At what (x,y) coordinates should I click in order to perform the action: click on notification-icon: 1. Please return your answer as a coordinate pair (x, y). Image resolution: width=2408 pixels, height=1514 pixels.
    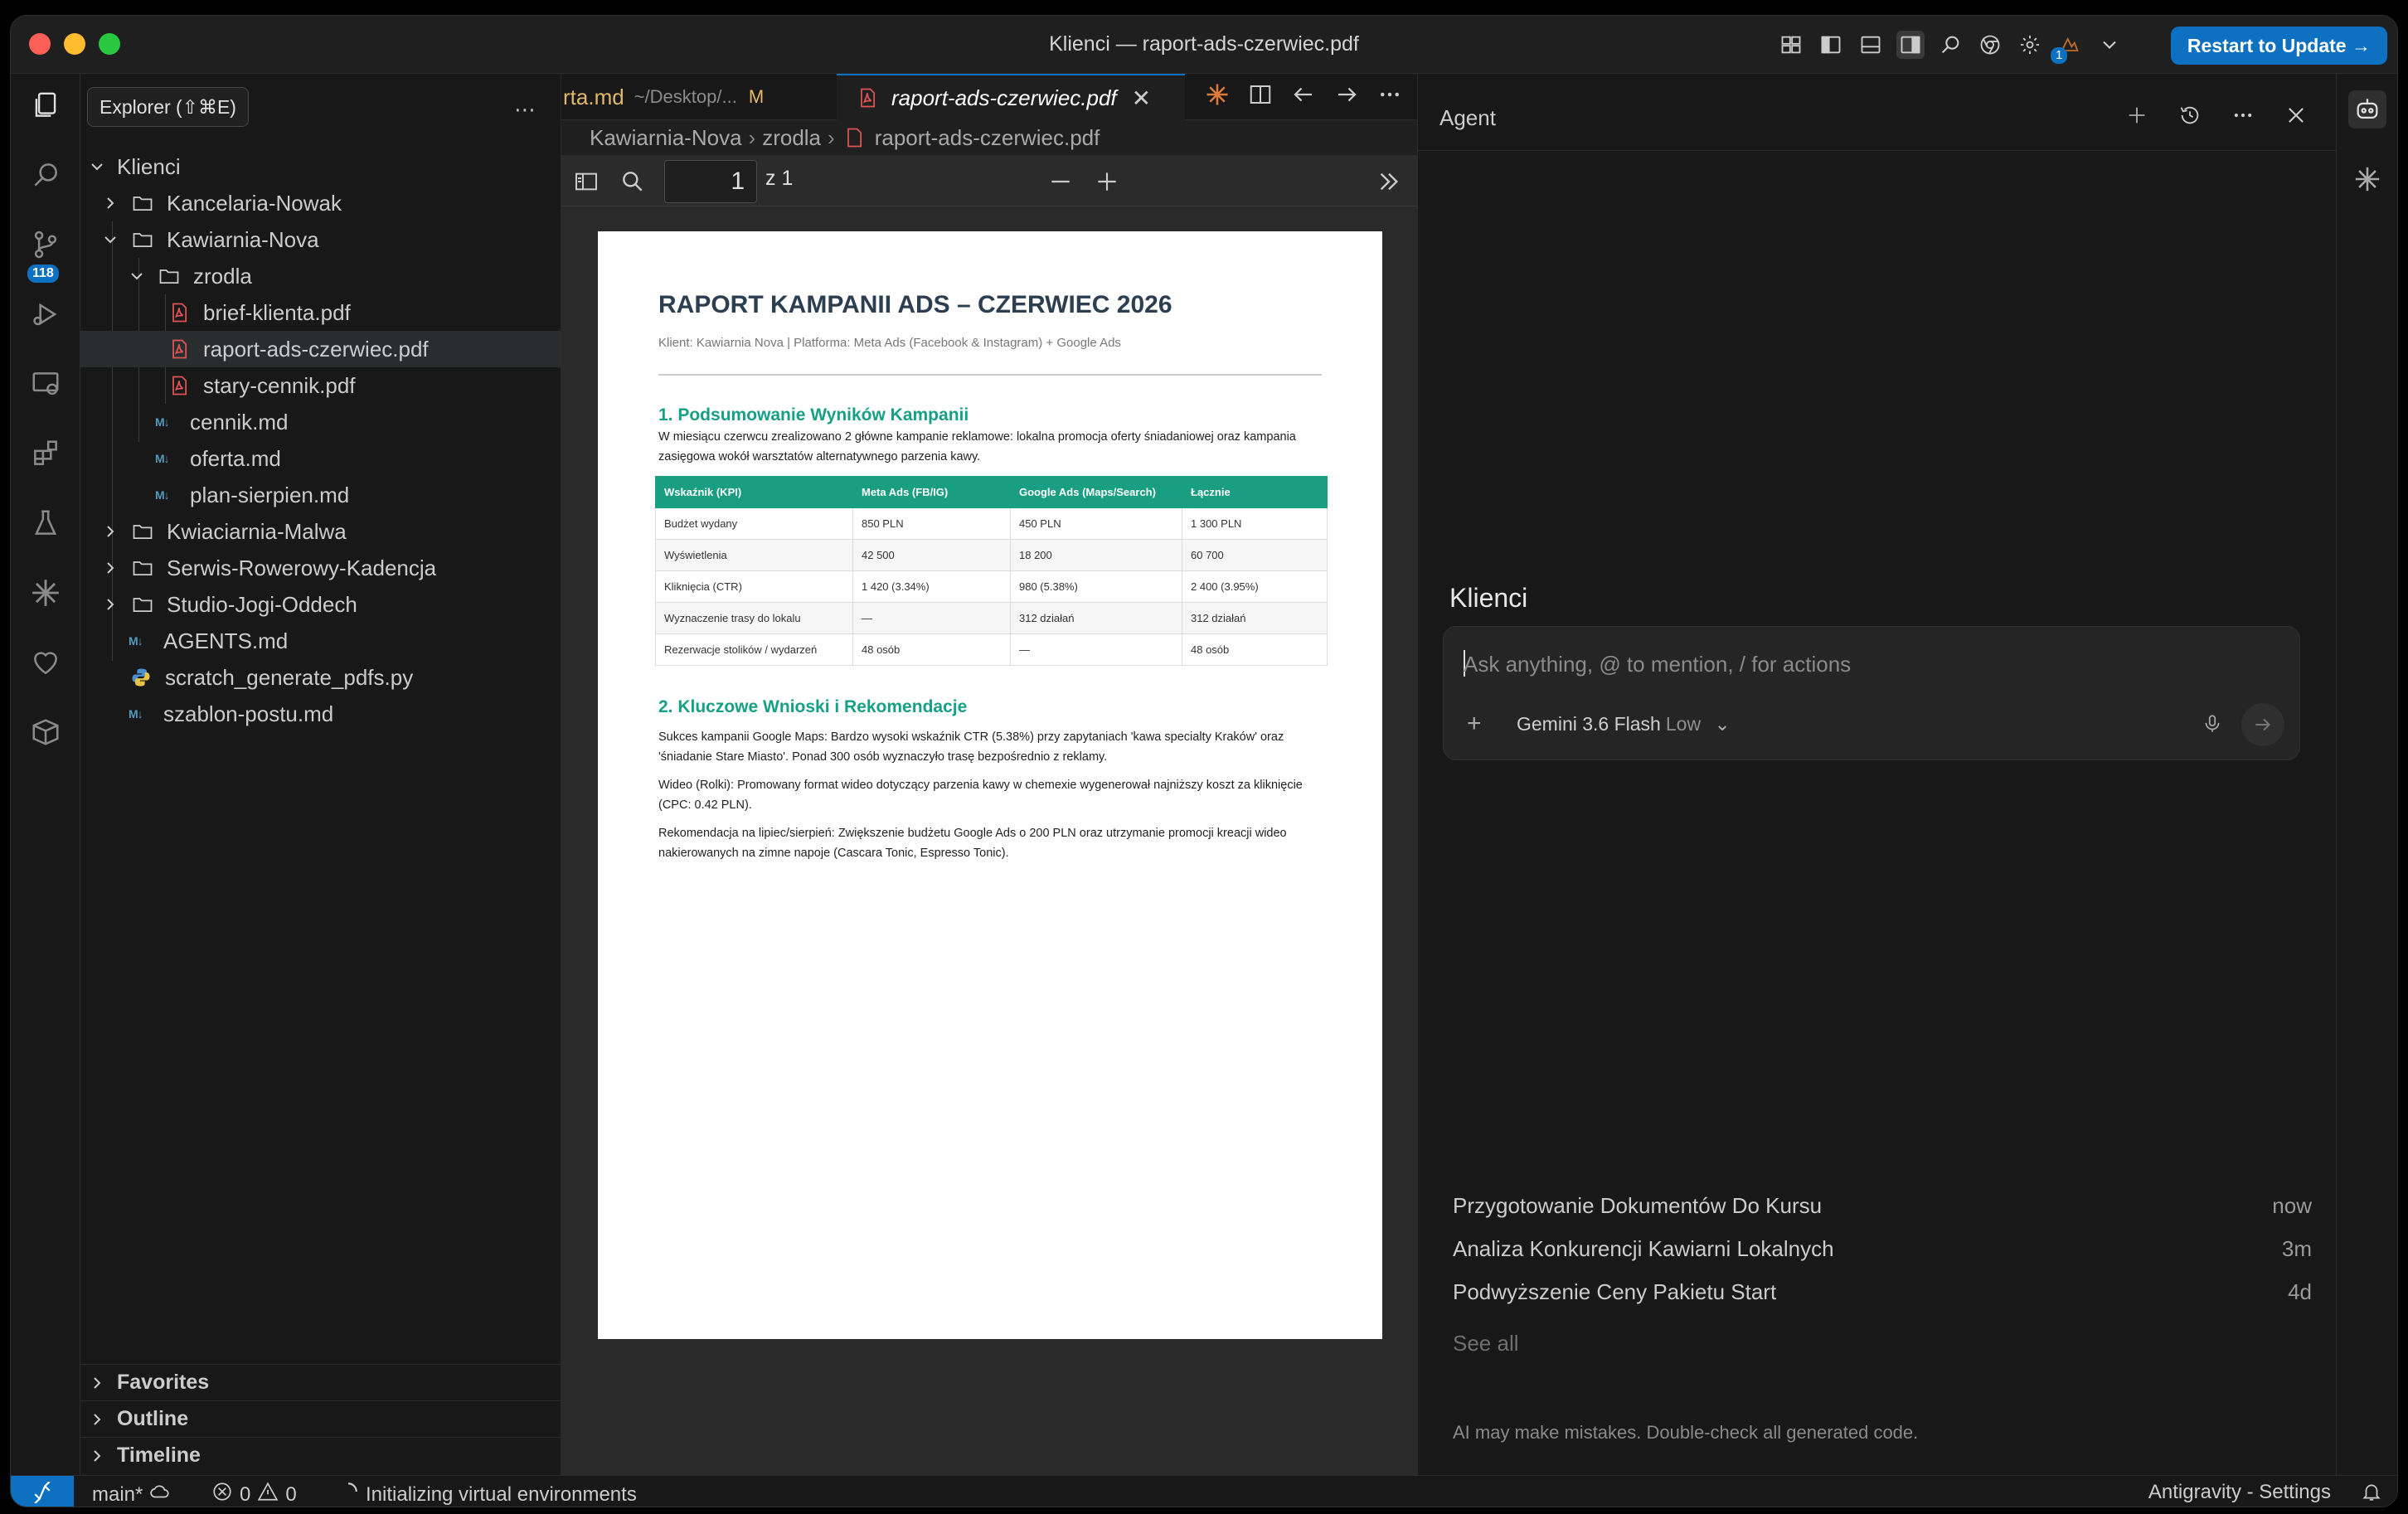
    Looking at the image, I should click on (2068, 48).